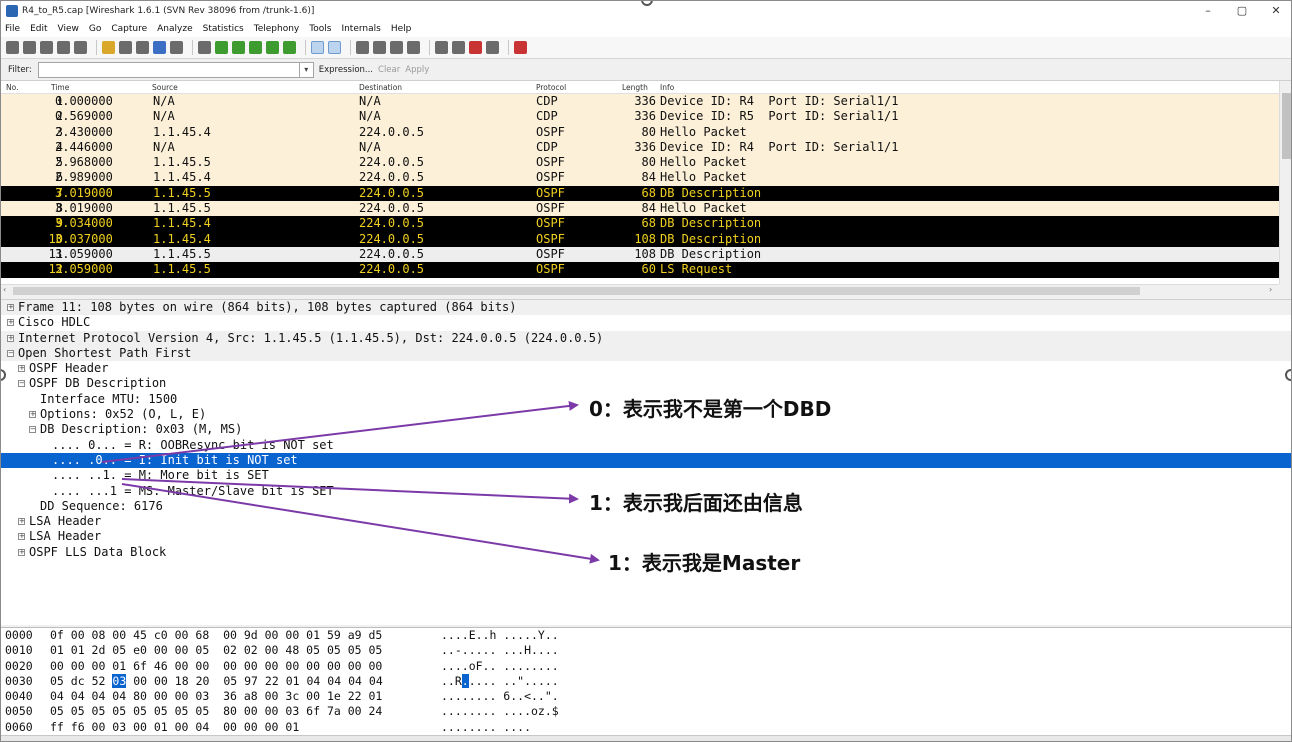 This screenshot has height=742, width=1292. I want to click on coloring-rules-icon, so click(475, 47).